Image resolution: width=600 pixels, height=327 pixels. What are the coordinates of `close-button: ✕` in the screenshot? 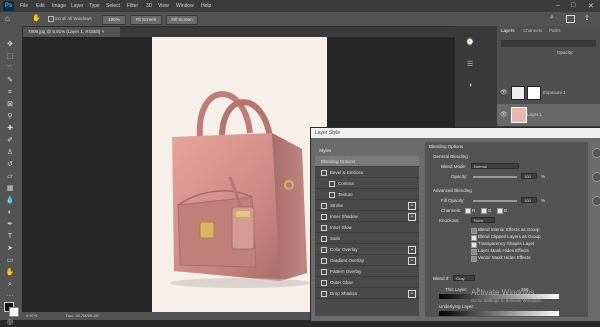 It's located at (591, 6).